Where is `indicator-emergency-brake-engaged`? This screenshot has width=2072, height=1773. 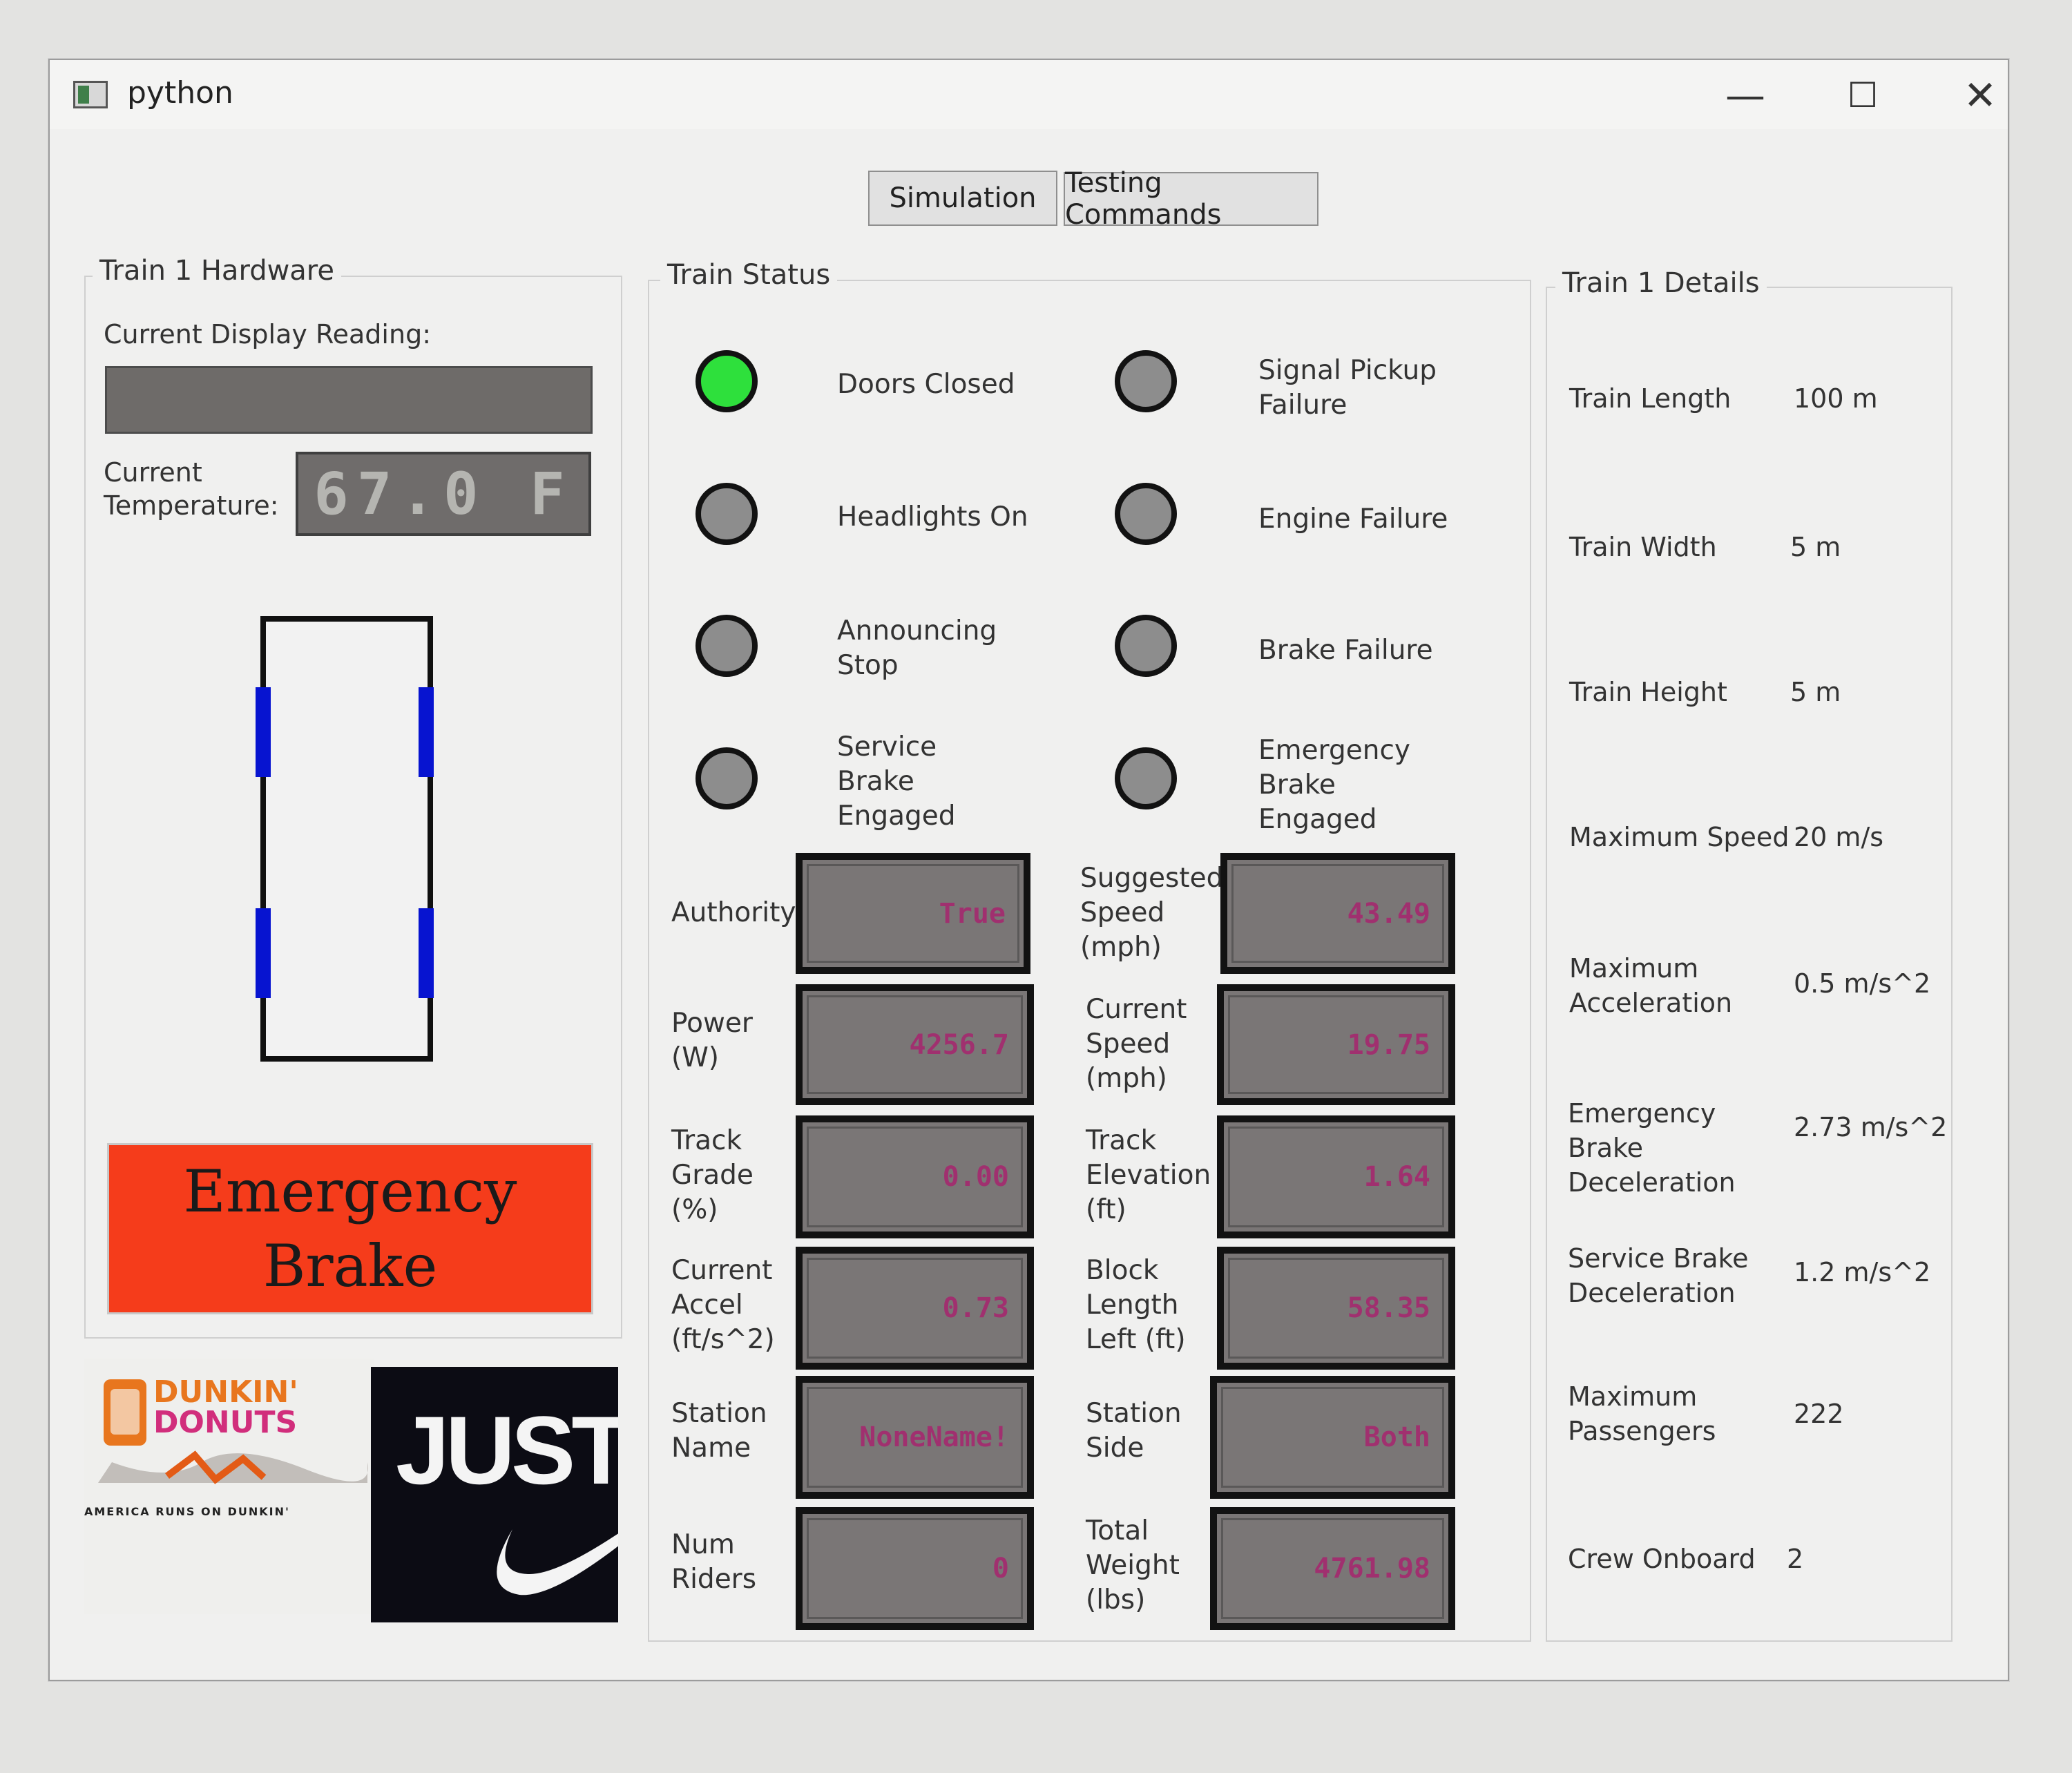
indicator-emergency-brake-engaged is located at coordinates (1146, 778).